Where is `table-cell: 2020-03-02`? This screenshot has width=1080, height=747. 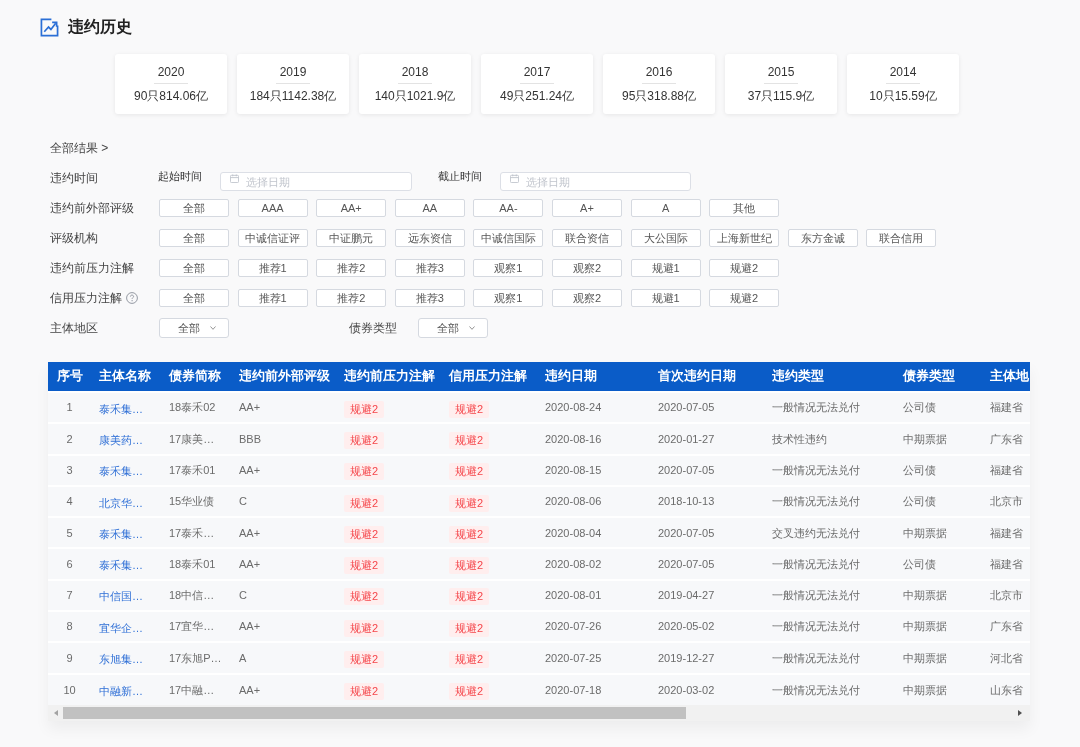
table-cell: 2020-03-02 is located at coordinates (707, 689).